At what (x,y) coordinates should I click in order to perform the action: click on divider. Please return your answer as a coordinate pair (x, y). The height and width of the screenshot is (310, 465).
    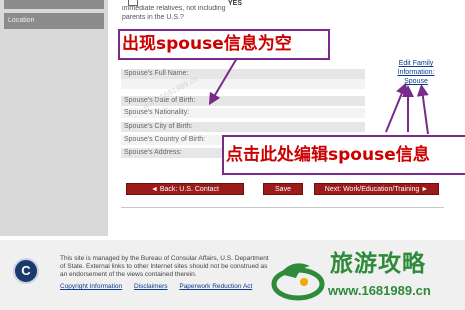
    Looking at the image, I should click on (282, 207).